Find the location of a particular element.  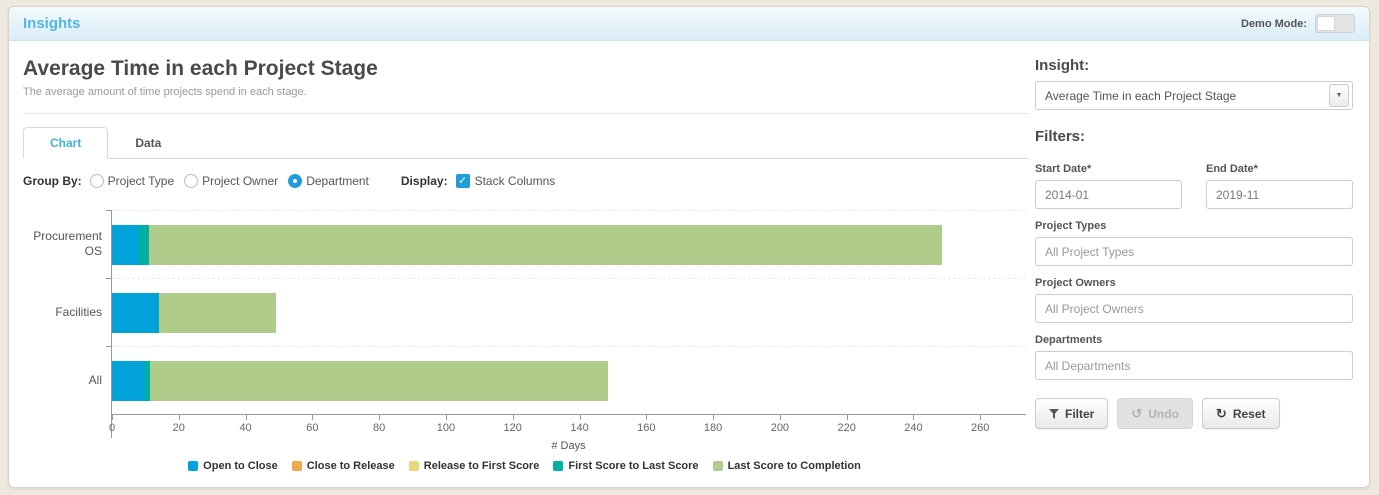

divider is located at coordinates (526, 113).